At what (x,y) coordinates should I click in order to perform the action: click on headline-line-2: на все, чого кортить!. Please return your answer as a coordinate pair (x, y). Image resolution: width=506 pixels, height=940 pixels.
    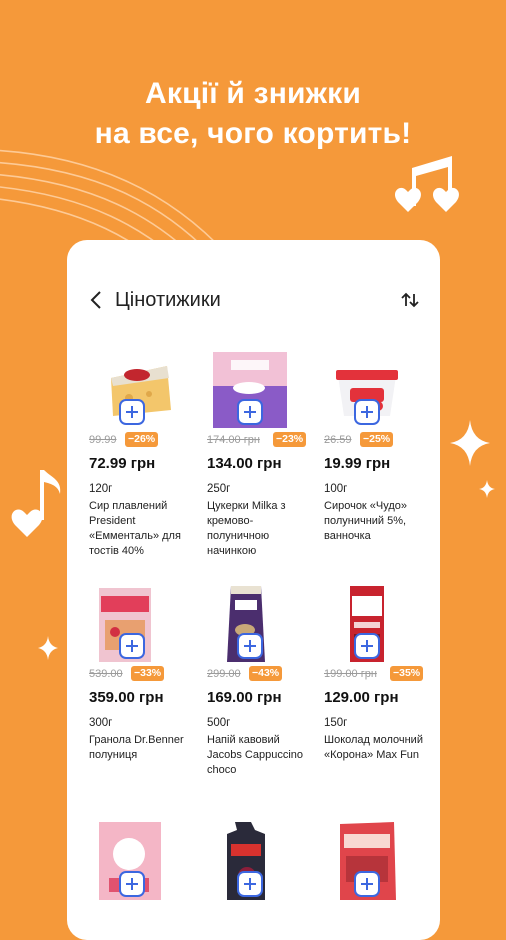
    Looking at the image, I should click on (253, 133).